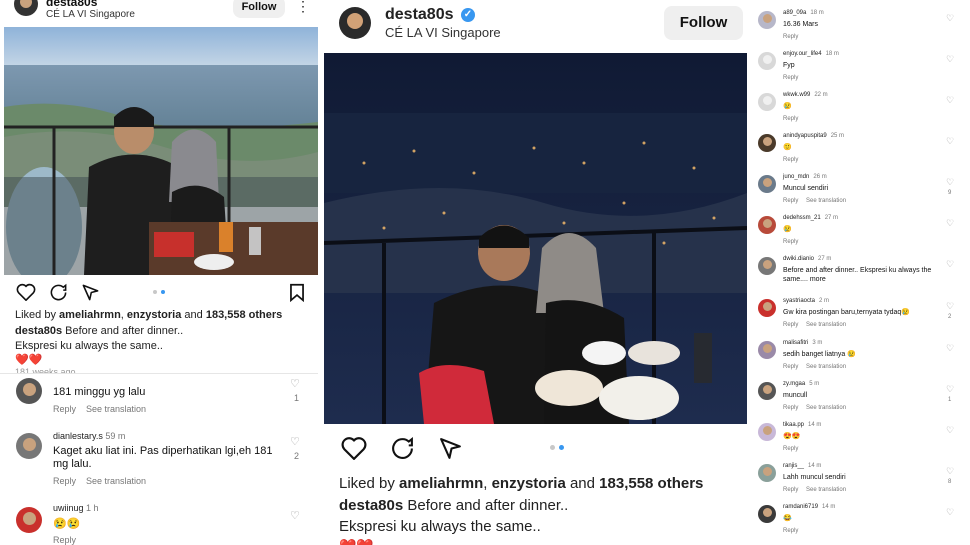 The image size is (970, 545). I want to click on more-options-icon: ⋮, so click(303, 7).